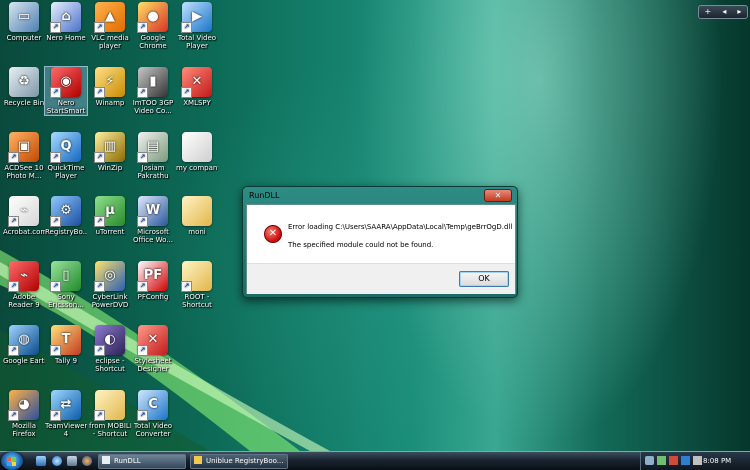 This screenshot has height=470, width=750. Describe the element at coordinates (198, 460) in the screenshot. I see `task-window-icon` at that location.